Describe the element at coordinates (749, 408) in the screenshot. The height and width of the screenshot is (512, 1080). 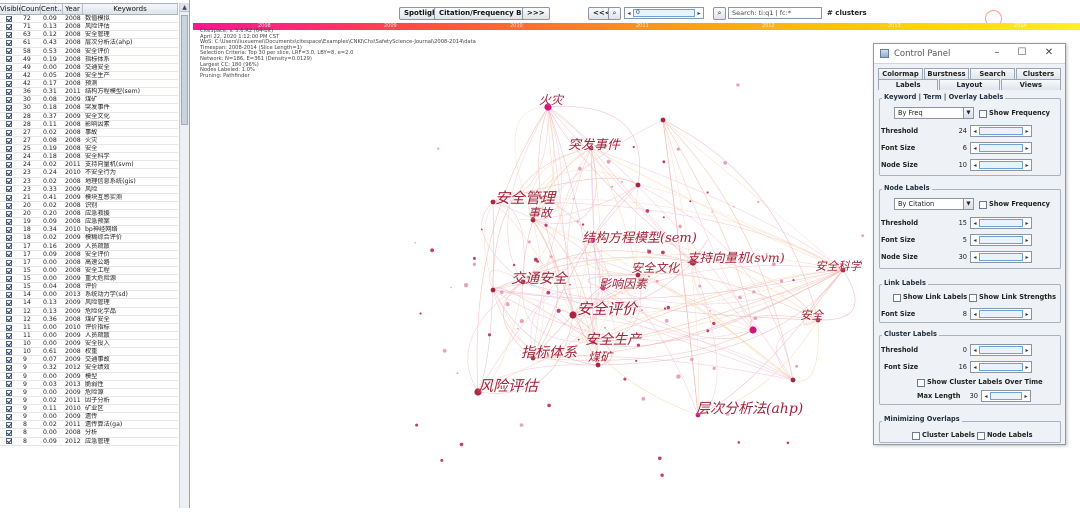
I see `keyword-label-ahp: 层次分析法(ahp)` at that location.